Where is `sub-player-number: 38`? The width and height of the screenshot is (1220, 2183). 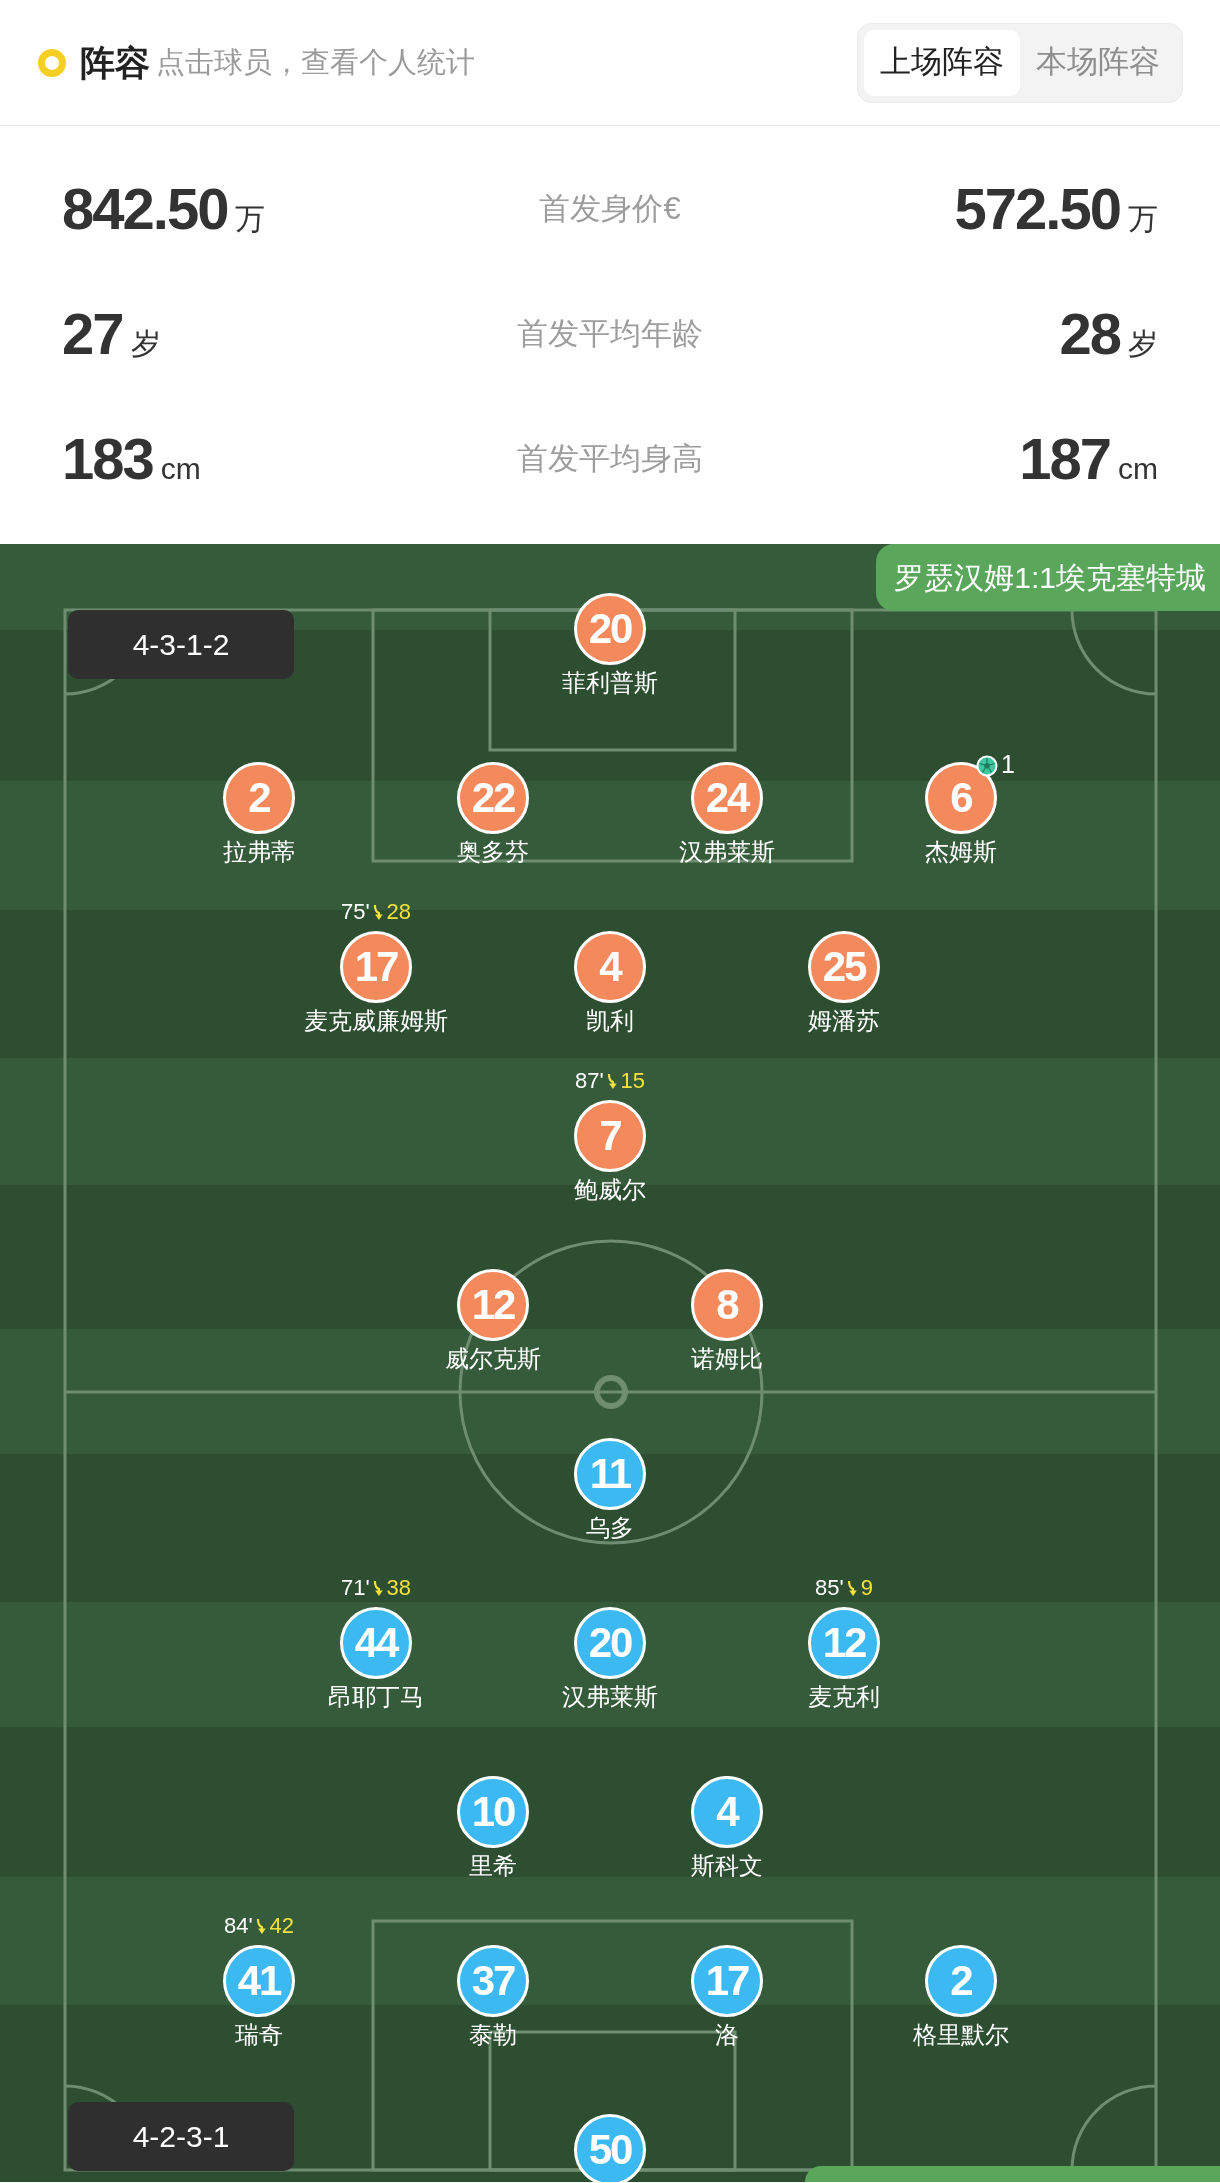 sub-player-number: 38 is located at coordinates (399, 1588).